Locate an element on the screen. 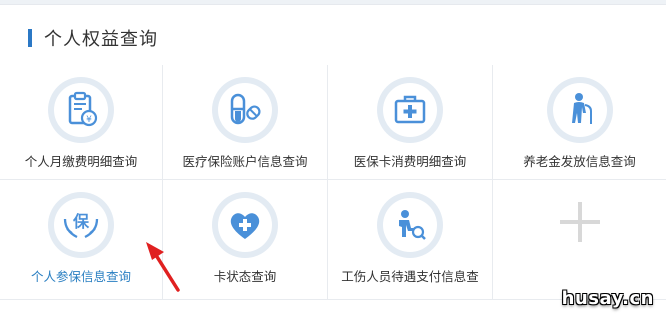  tile-label: 个人月缴费明细查询 is located at coordinates (81, 161).